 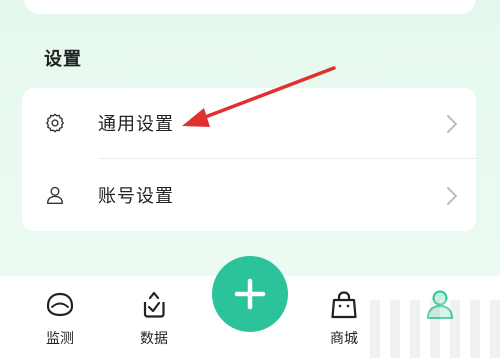 I want to click on nav-item-shop: 商城, so click(x=344, y=317).